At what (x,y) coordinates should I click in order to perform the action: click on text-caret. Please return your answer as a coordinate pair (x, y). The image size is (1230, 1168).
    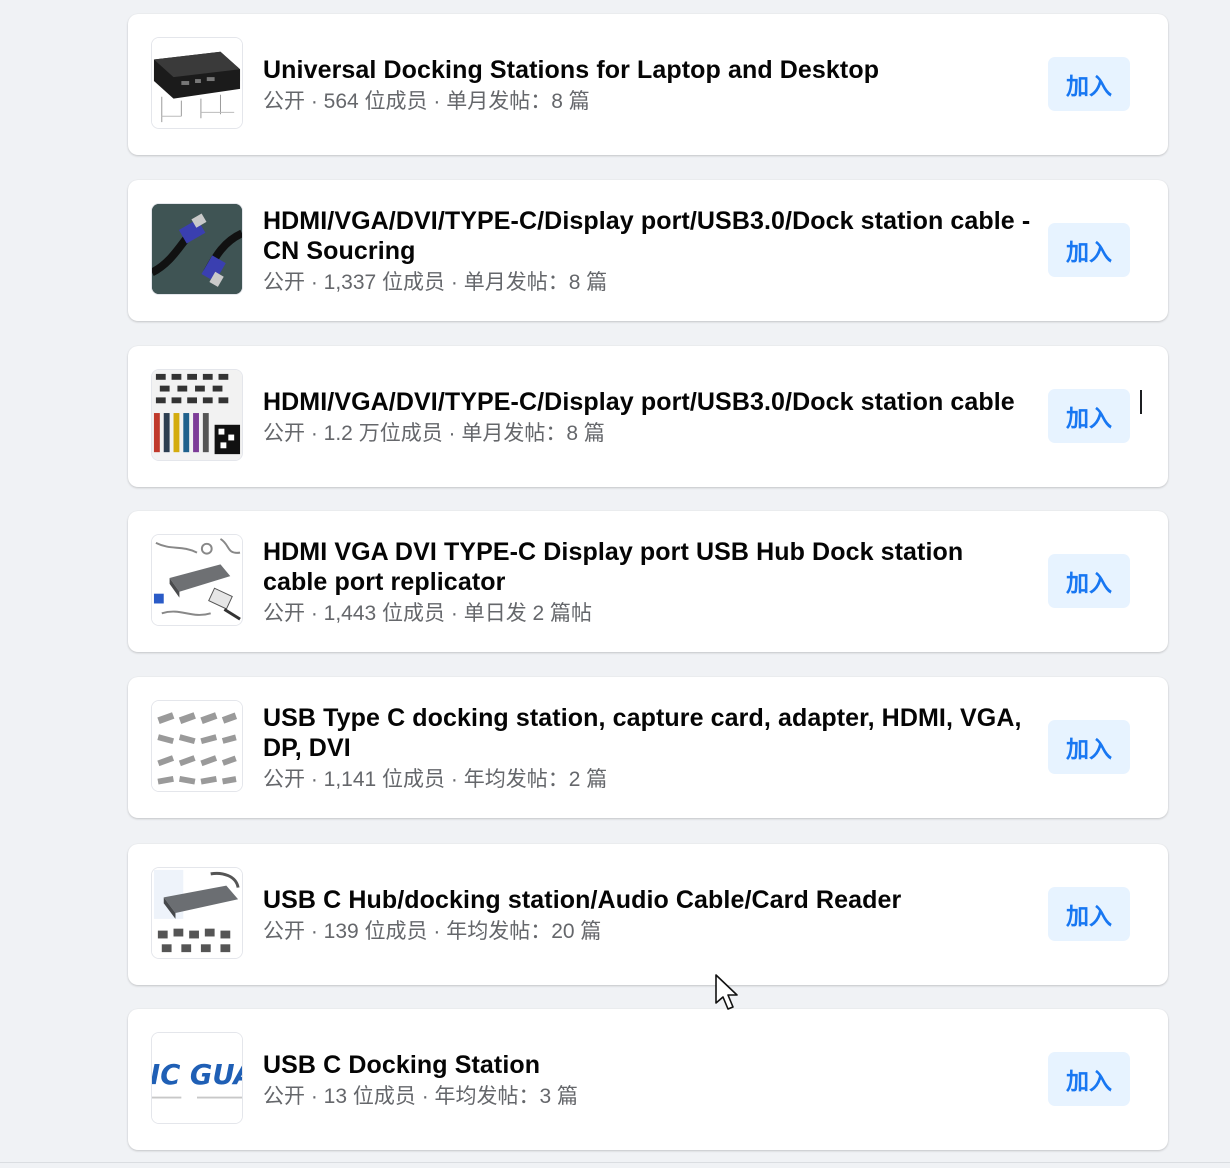
    Looking at the image, I should click on (1141, 402).